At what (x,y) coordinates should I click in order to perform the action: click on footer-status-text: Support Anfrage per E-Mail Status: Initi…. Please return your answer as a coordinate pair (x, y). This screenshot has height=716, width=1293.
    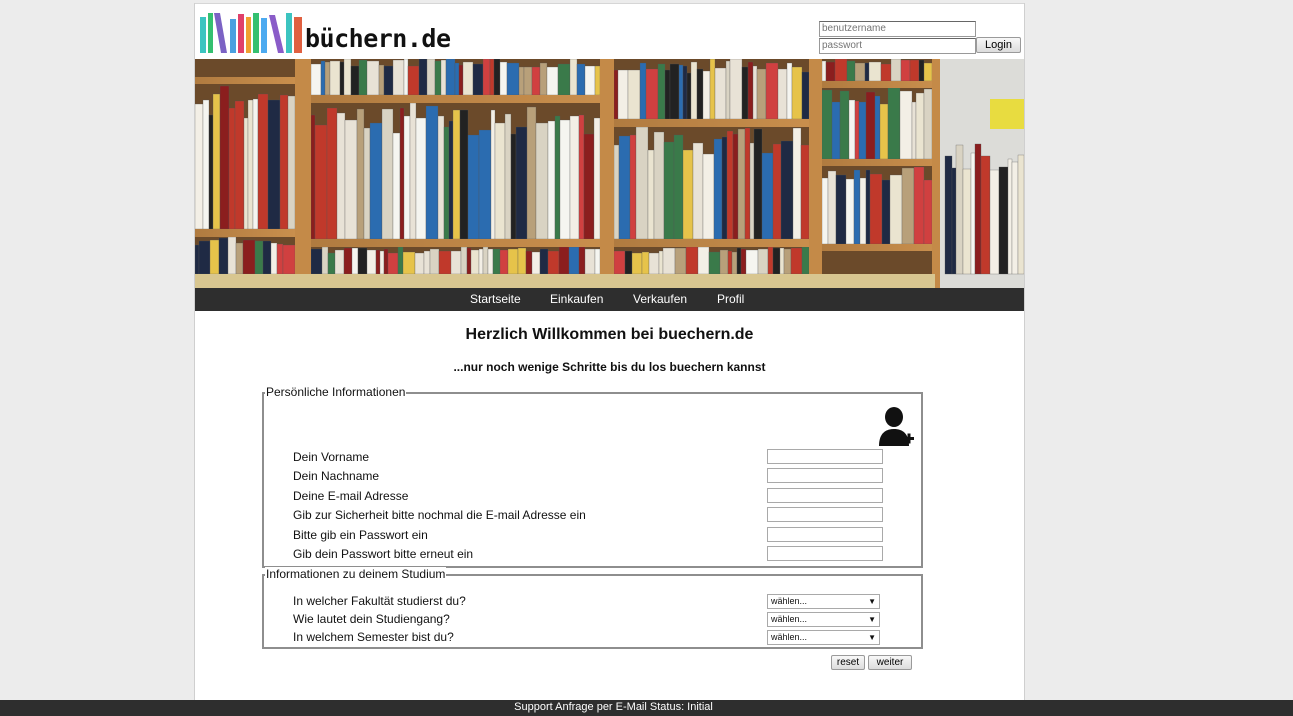
    Looking at the image, I should click on (613, 707).